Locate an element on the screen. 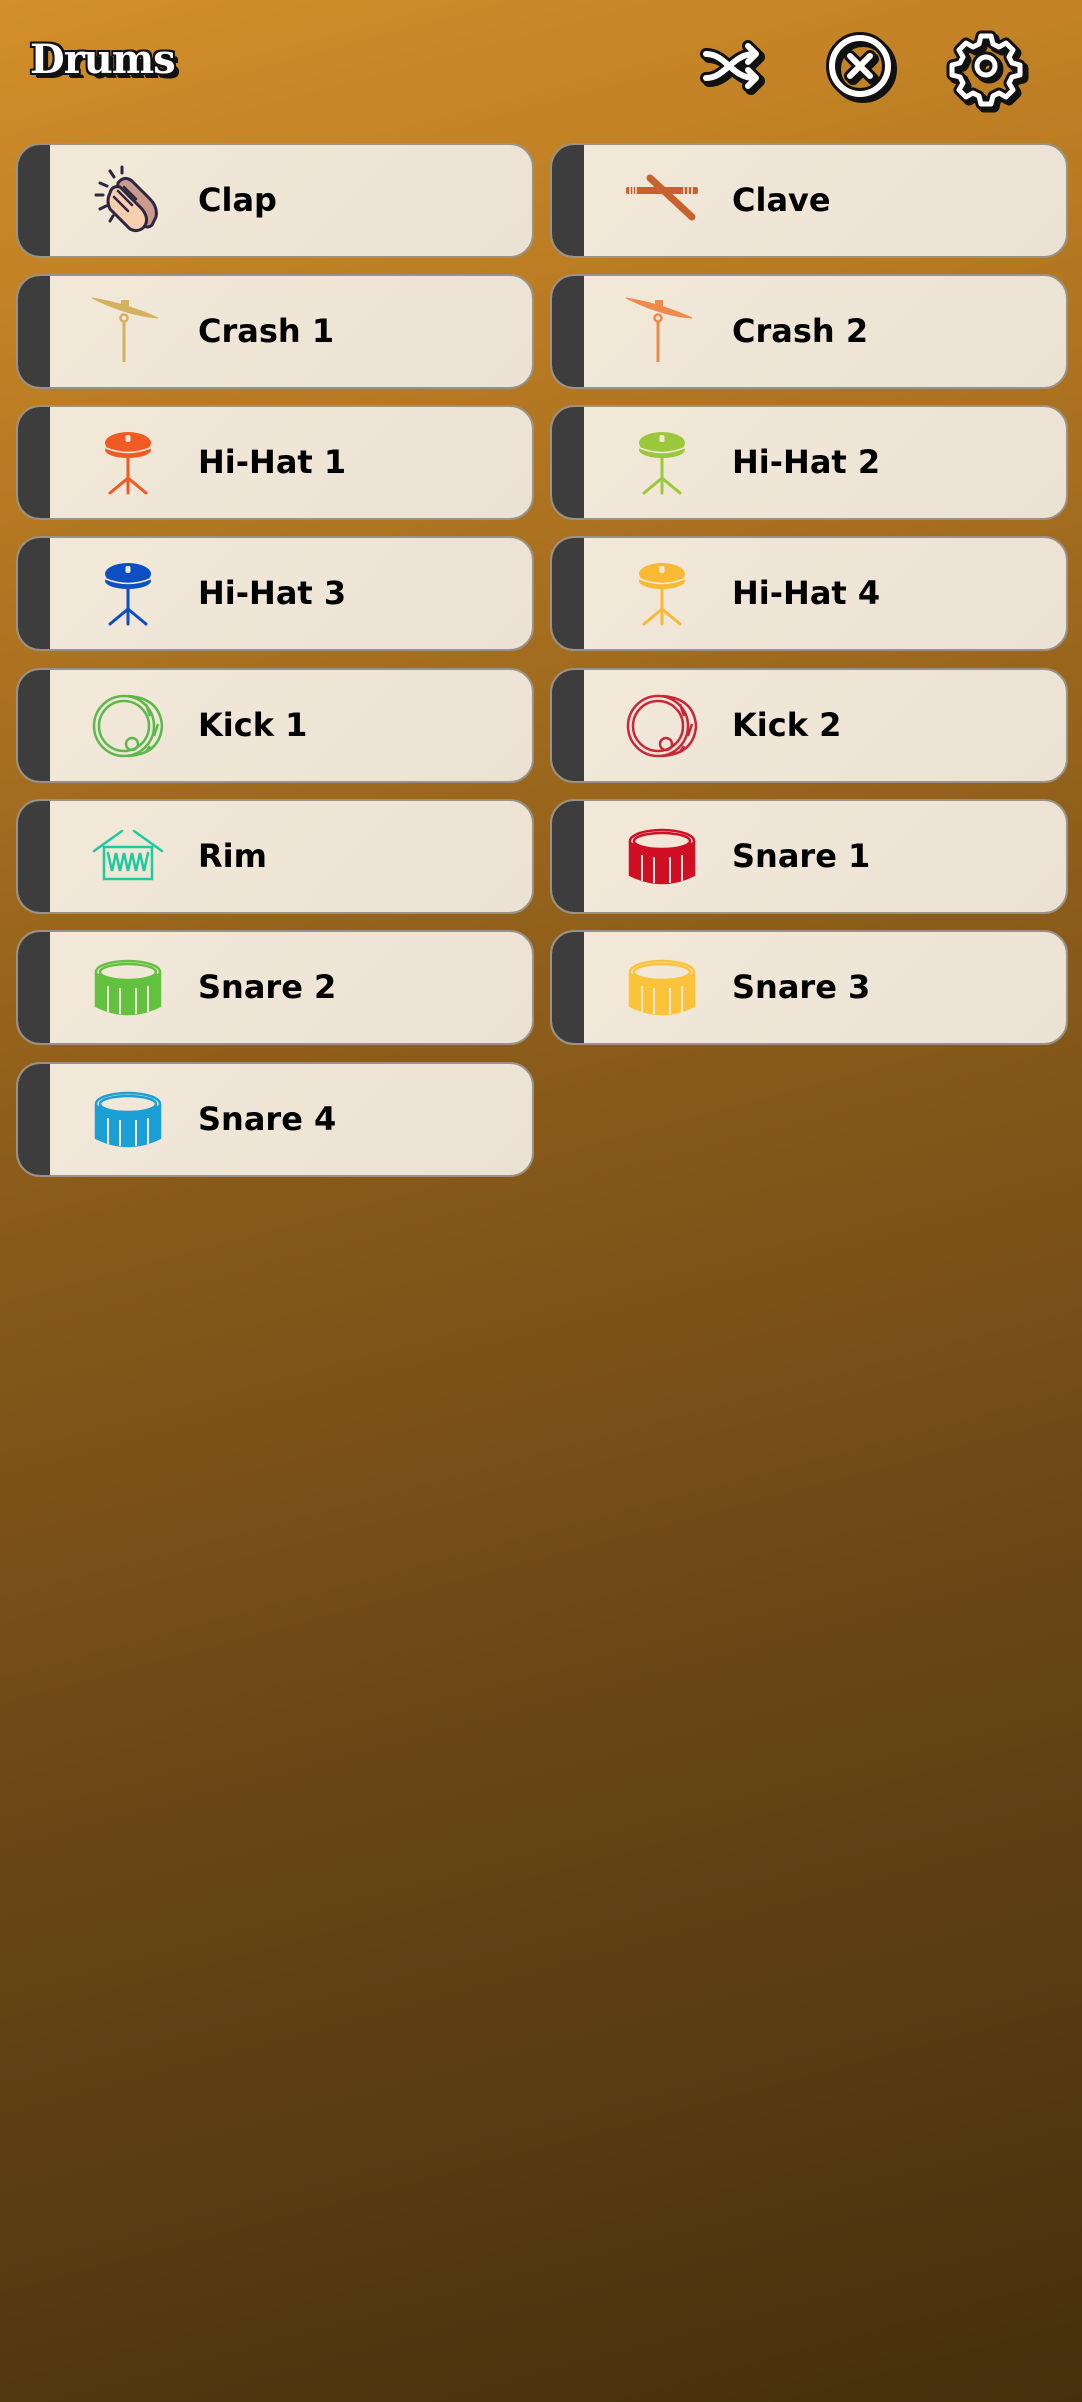 The height and width of the screenshot is (2402, 1082). instrument-label: Kick 1 is located at coordinates (253, 725).